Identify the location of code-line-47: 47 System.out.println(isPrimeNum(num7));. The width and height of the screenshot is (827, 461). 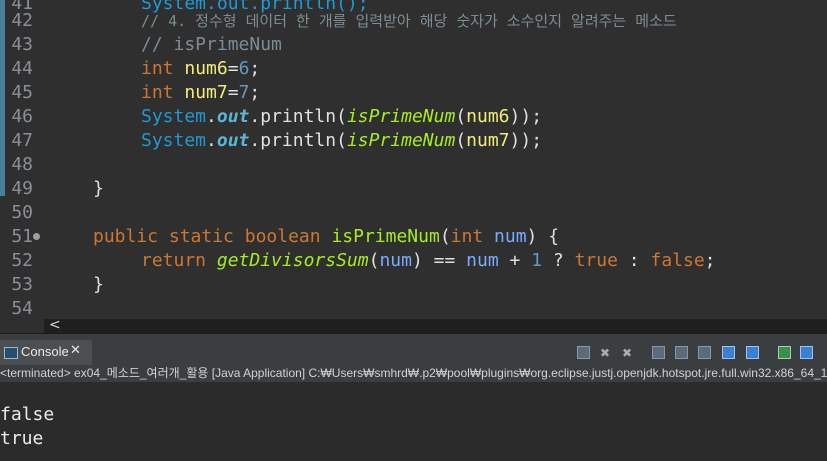
(413, 141).